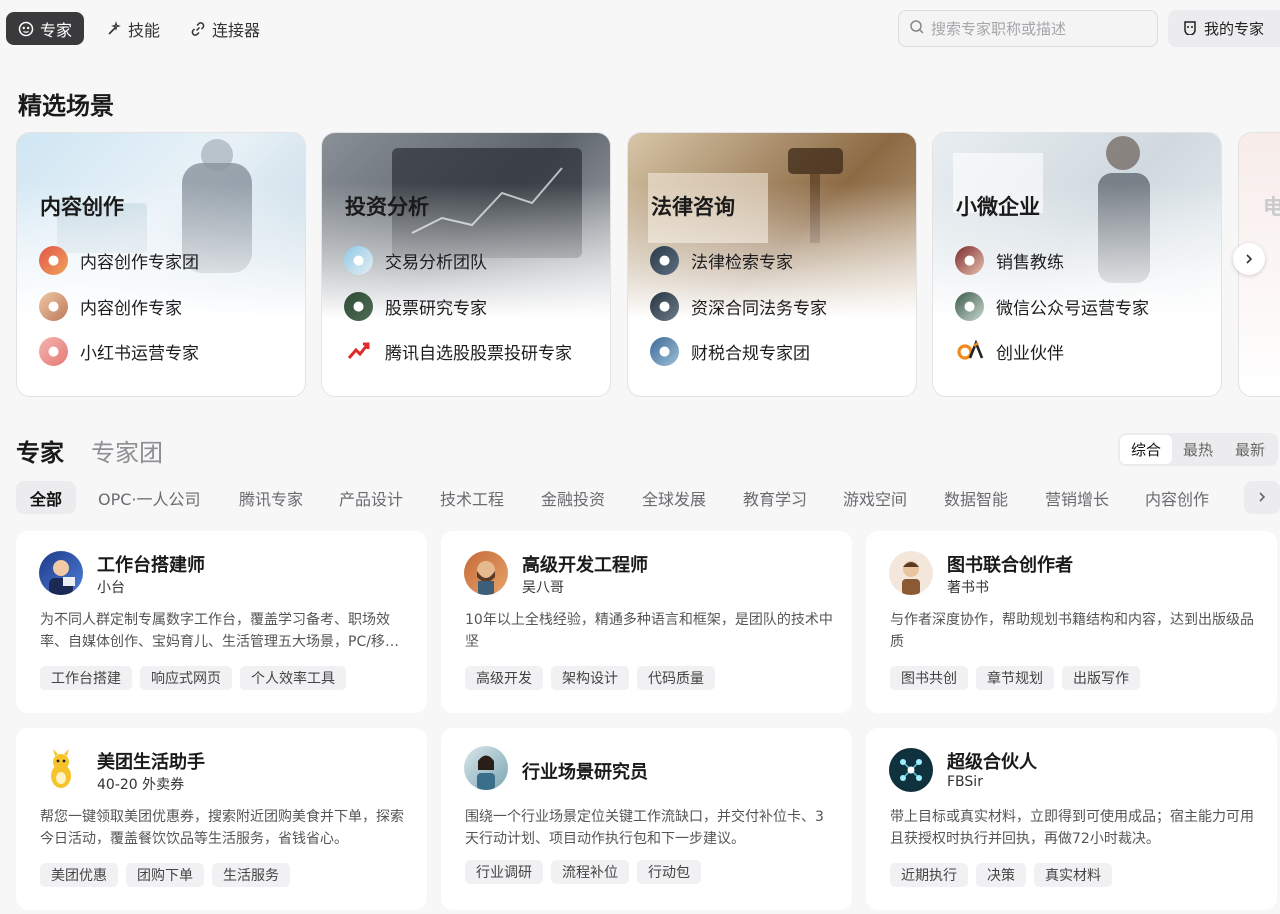 This screenshot has width=1280, height=914. What do you see at coordinates (127, 450) in the screenshot?
I see `tab-expert-teams: 专家团` at bounding box center [127, 450].